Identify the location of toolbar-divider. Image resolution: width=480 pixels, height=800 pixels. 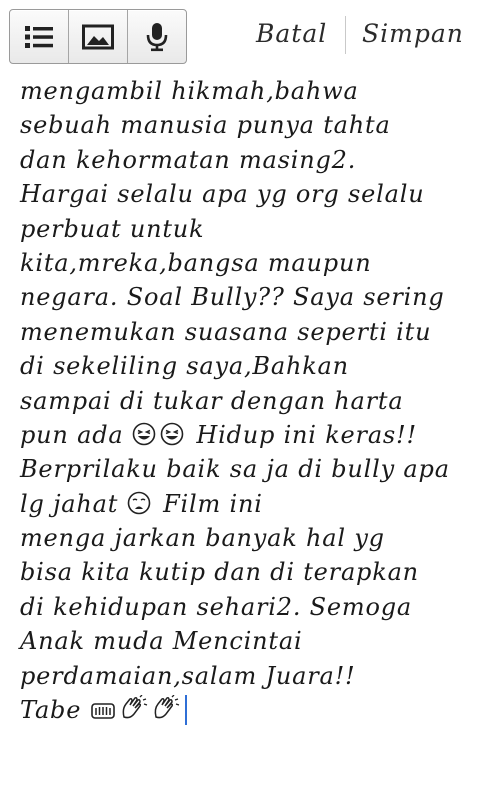
(345, 35).